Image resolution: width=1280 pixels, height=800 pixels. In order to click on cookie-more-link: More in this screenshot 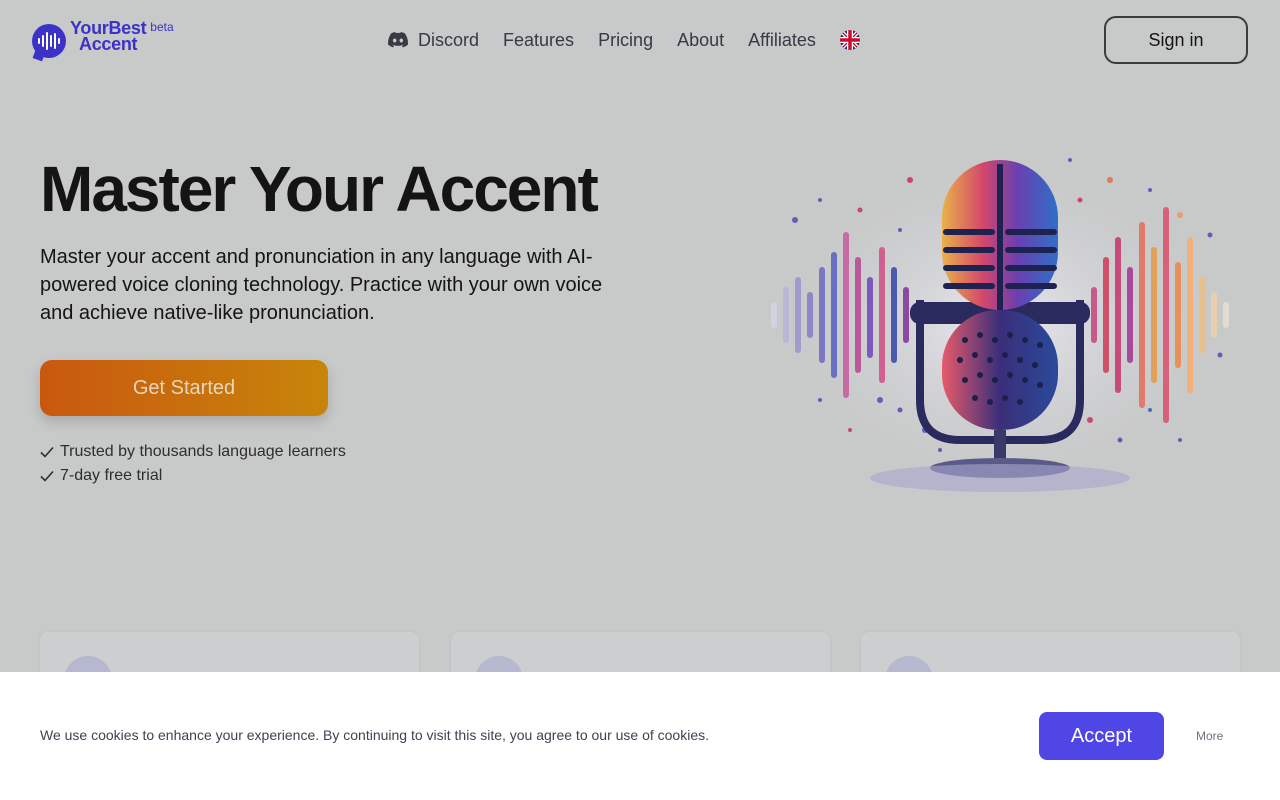, I will do `click(1209, 736)`.